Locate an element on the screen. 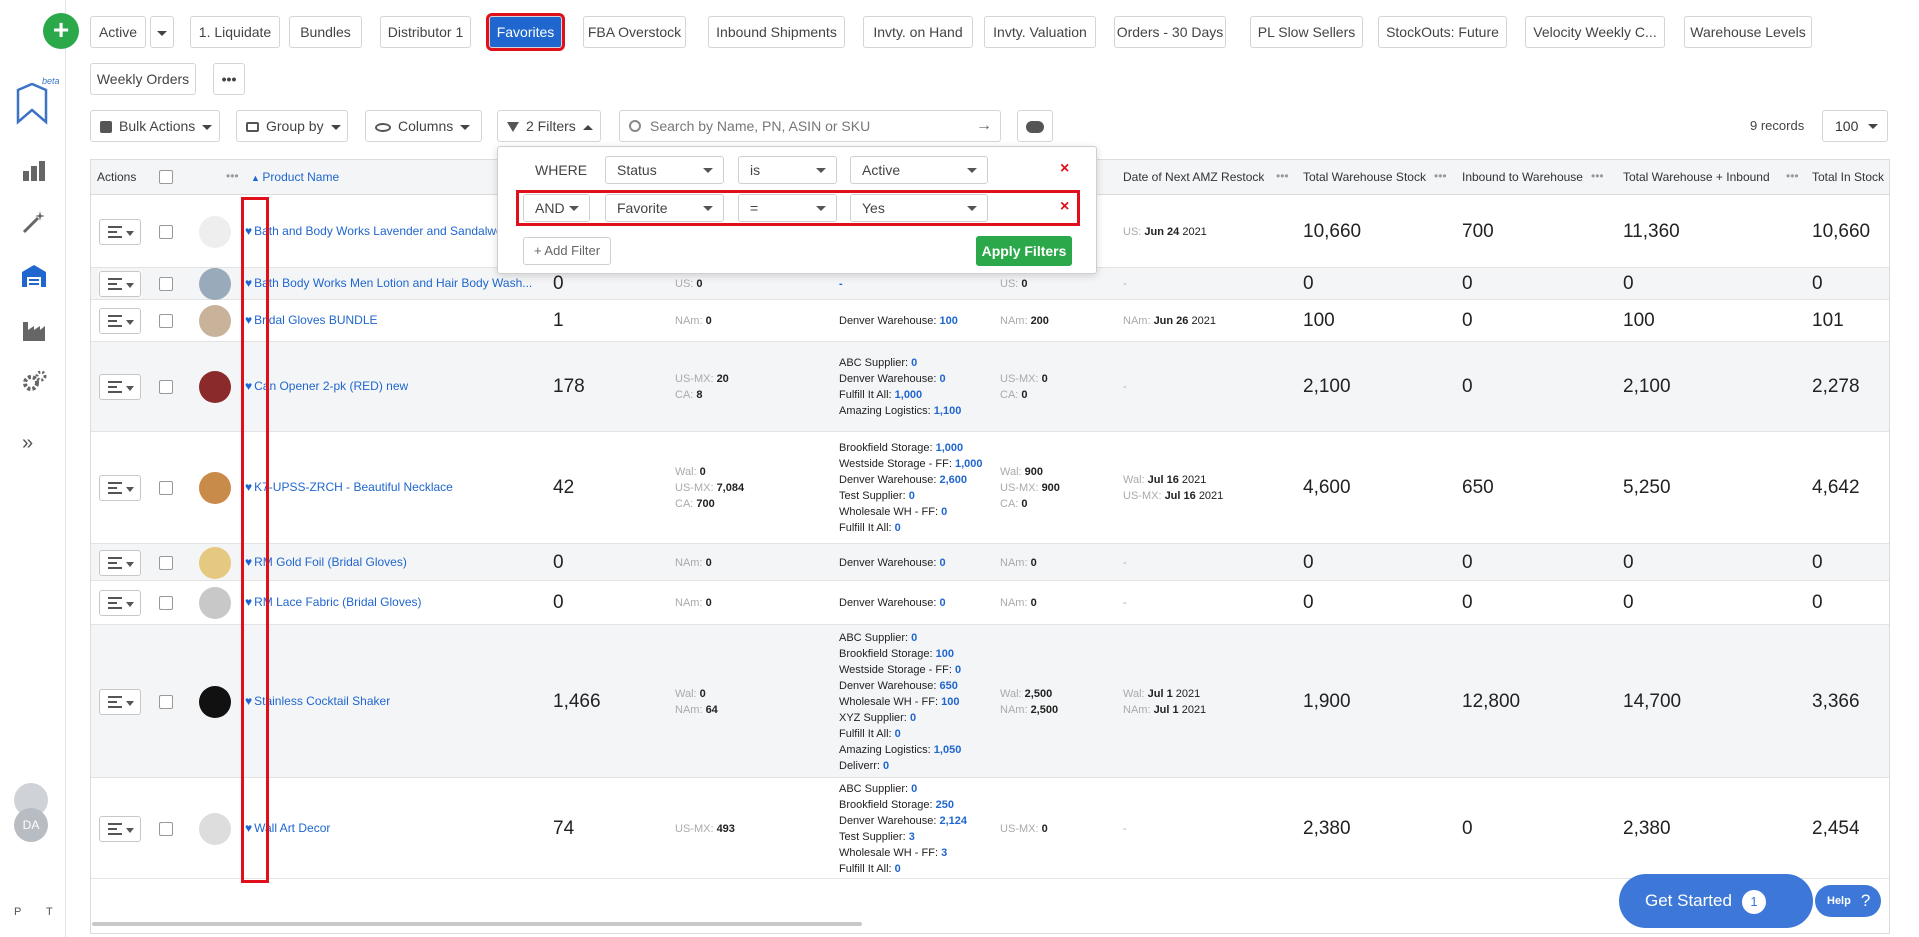 The width and height of the screenshot is (1919, 937). tab-pl-slow-sellers: PL Slow Sellers is located at coordinates (1306, 32).